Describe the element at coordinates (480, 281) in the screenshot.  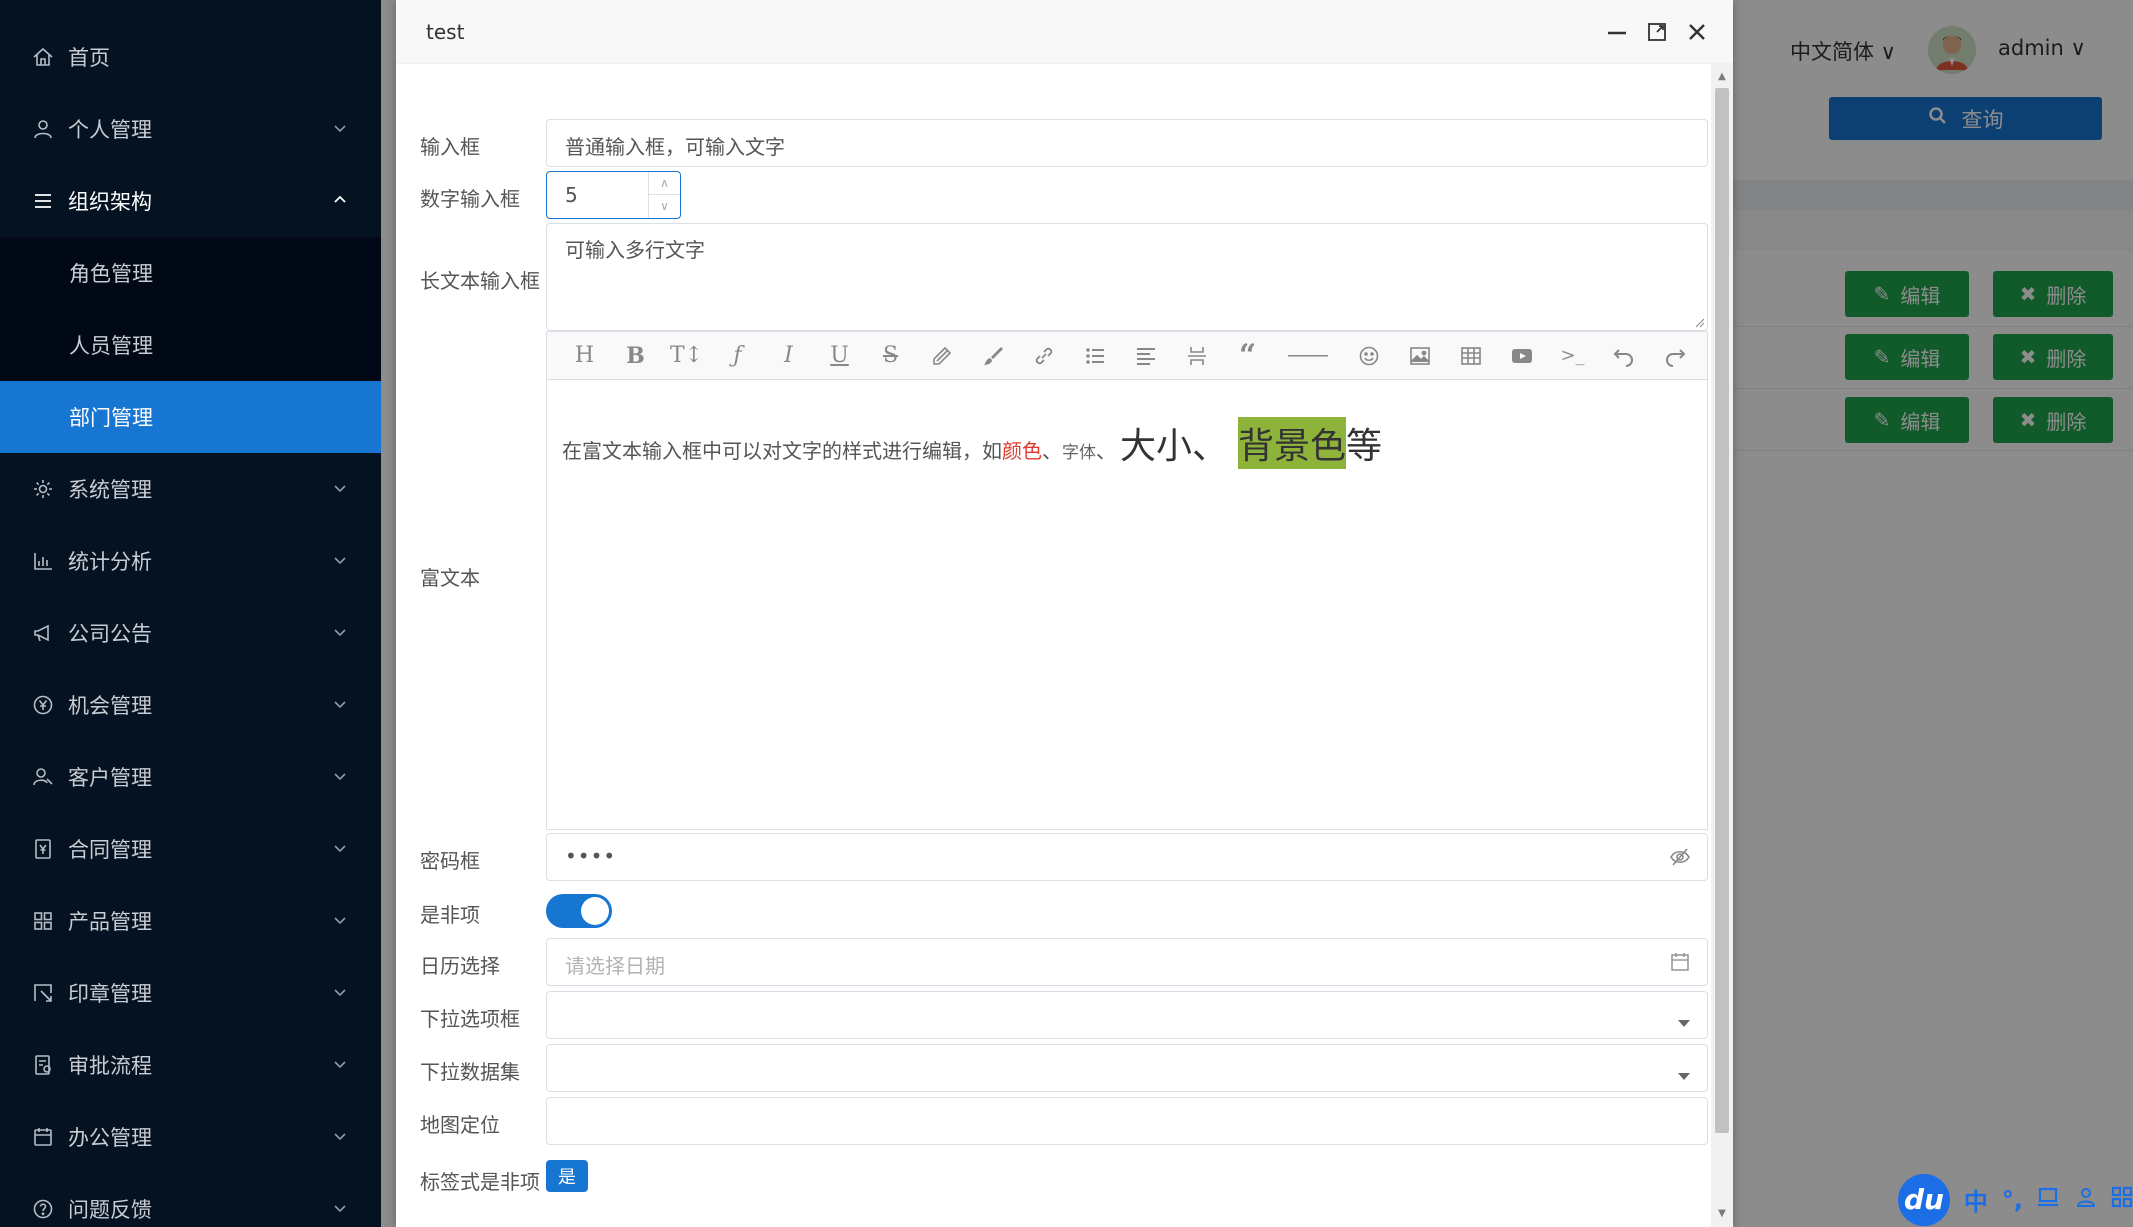
I see `textarea-label: 长文本输入框` at that location.